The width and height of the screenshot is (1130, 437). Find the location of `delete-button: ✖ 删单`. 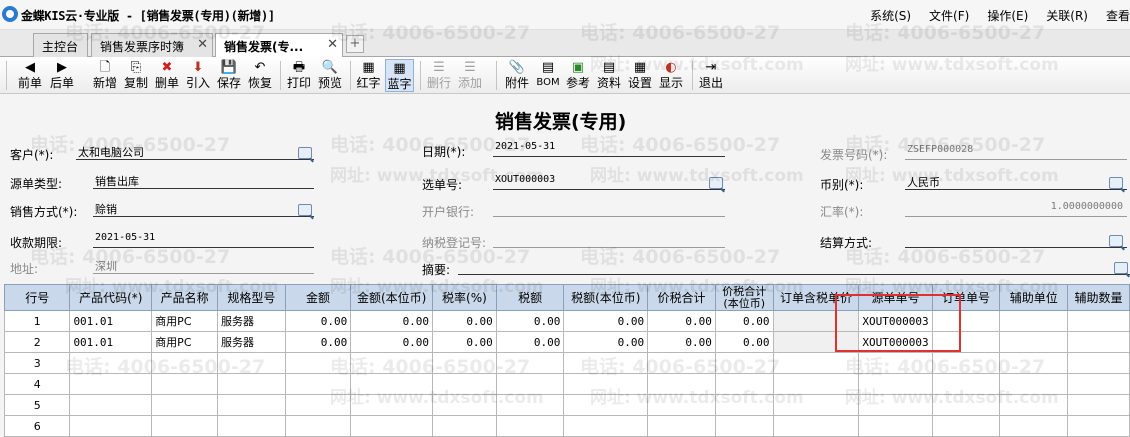

delete-button: ✖ 删单 is located at coordinates (167, 75).